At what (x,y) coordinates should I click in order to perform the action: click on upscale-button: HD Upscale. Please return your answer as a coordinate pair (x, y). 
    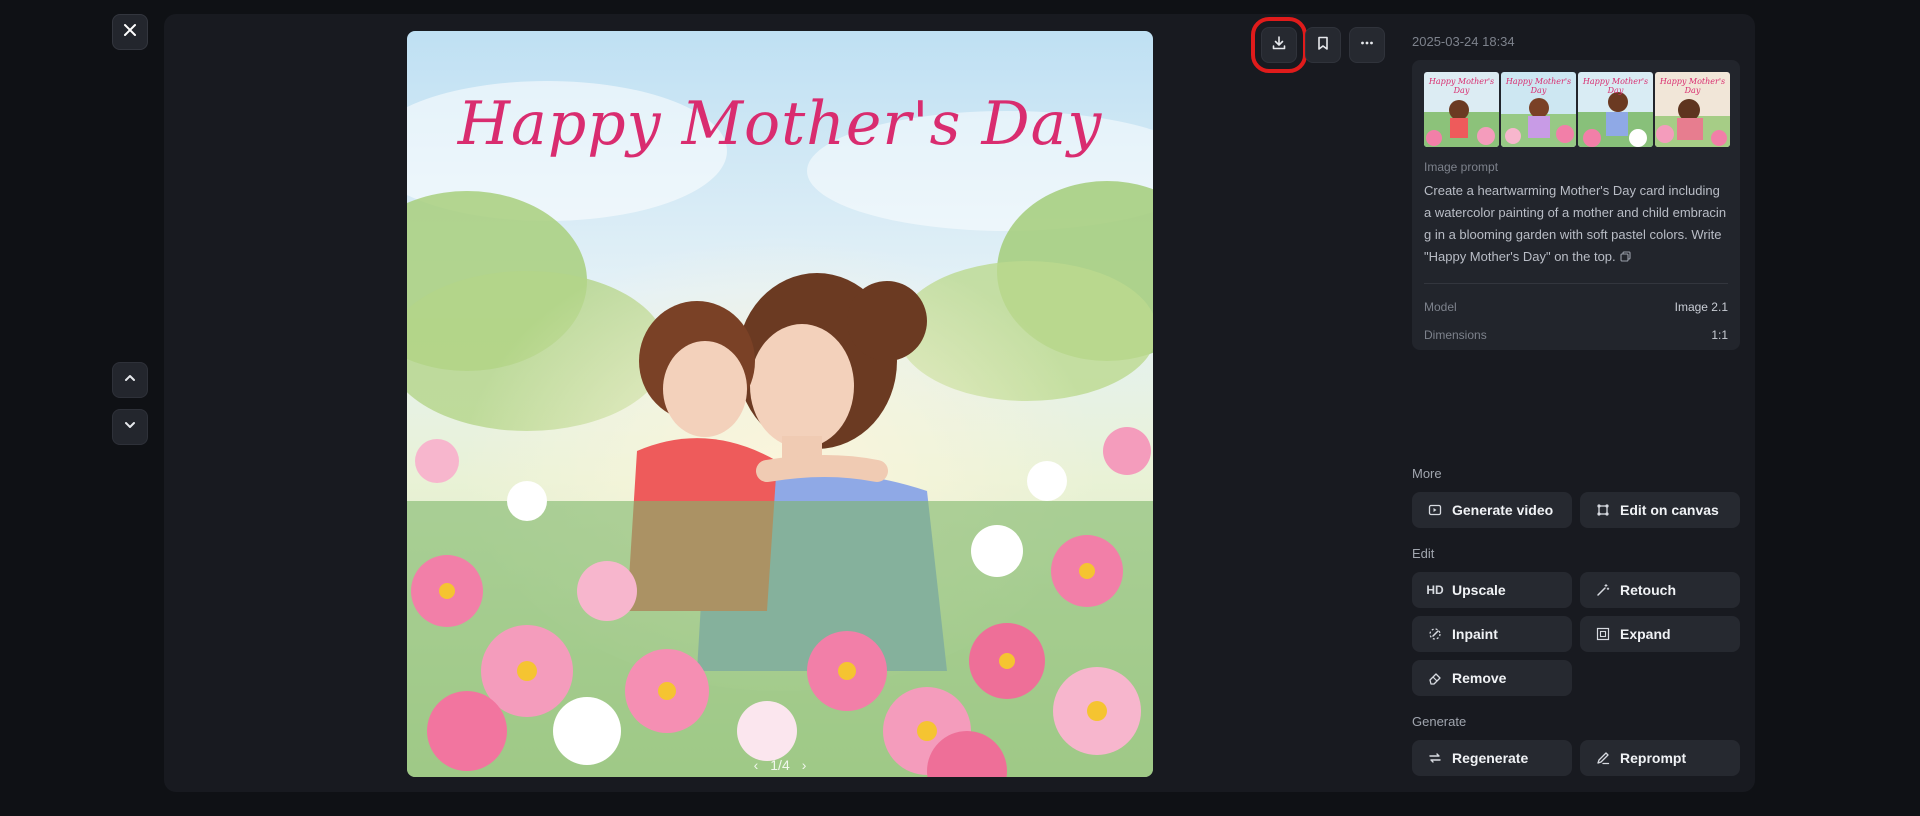
    Looking at the image, I should click on (1492, 590).